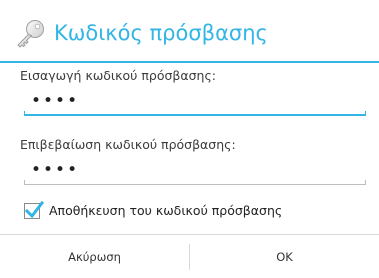 The width and height of the screenshot is (379, 278). Describe the element at coordinates (161, 33) in the screenshot. I see `dialog-title: Κωδικός πρόσβασης` at that location.